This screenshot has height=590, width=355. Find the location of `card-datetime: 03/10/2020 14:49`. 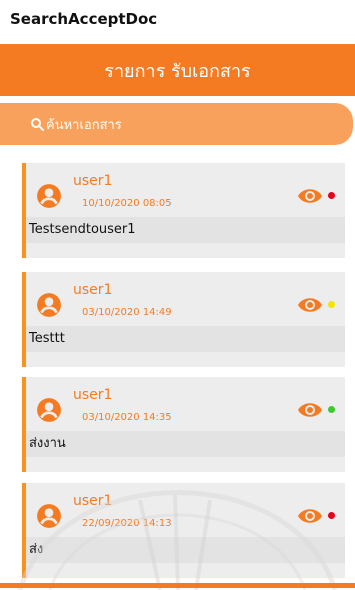

card-datetime: 03/10/2020 14:49 is located at coordinates (127, 312).